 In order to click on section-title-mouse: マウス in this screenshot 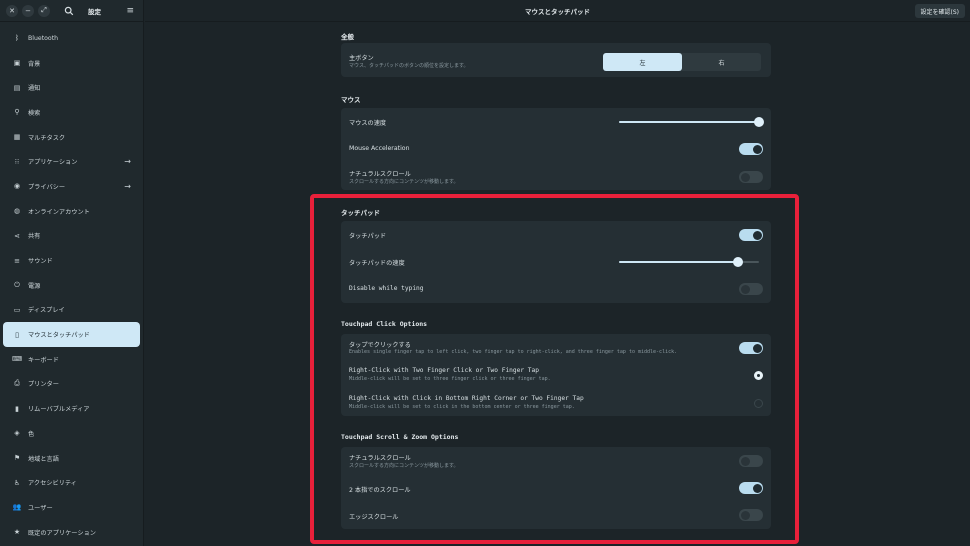, I will do `click(351, 100)`.